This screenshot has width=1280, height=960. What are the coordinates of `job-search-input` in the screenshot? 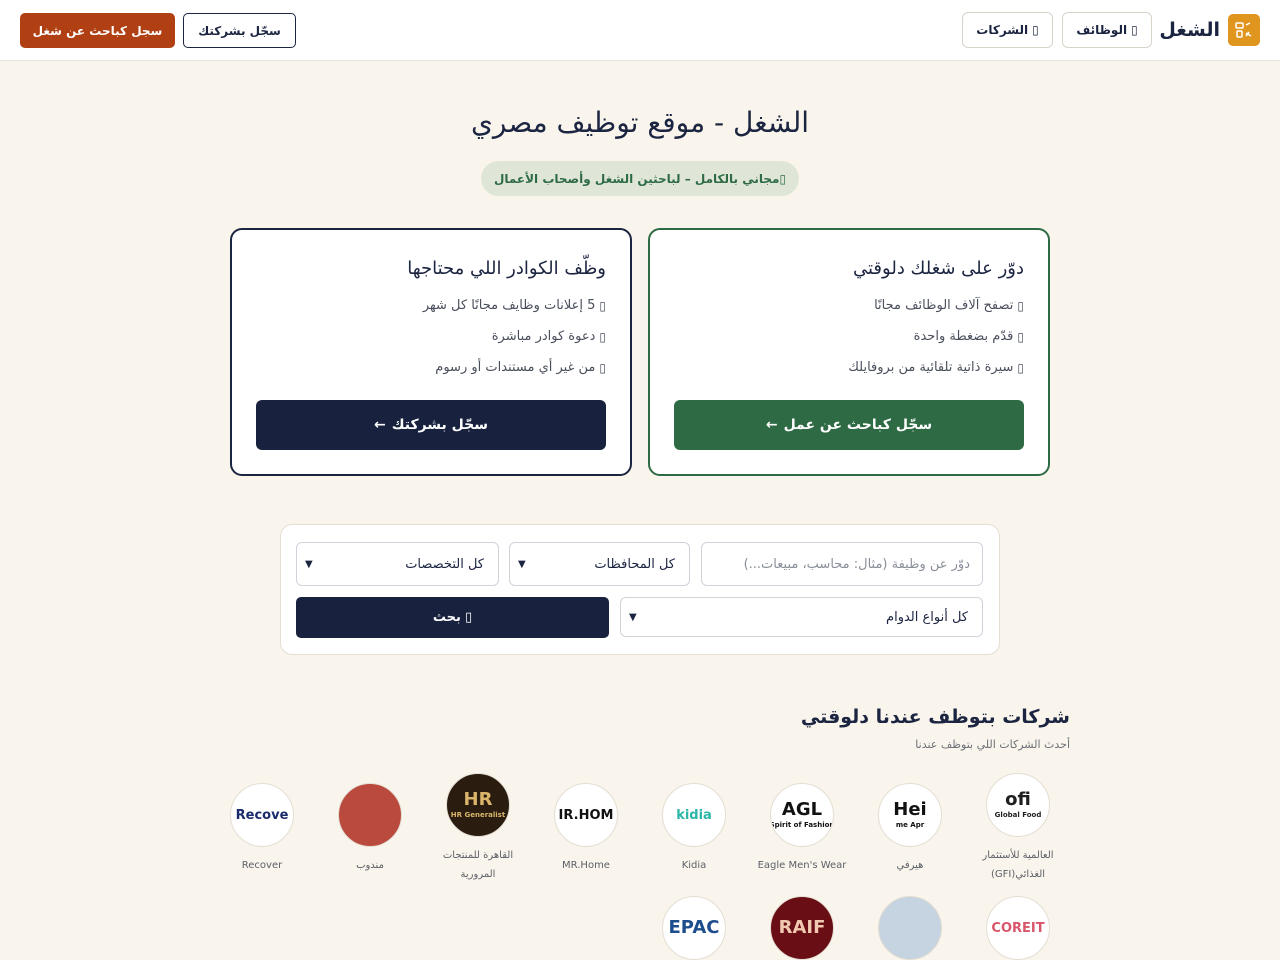 It's located at (842, 564).